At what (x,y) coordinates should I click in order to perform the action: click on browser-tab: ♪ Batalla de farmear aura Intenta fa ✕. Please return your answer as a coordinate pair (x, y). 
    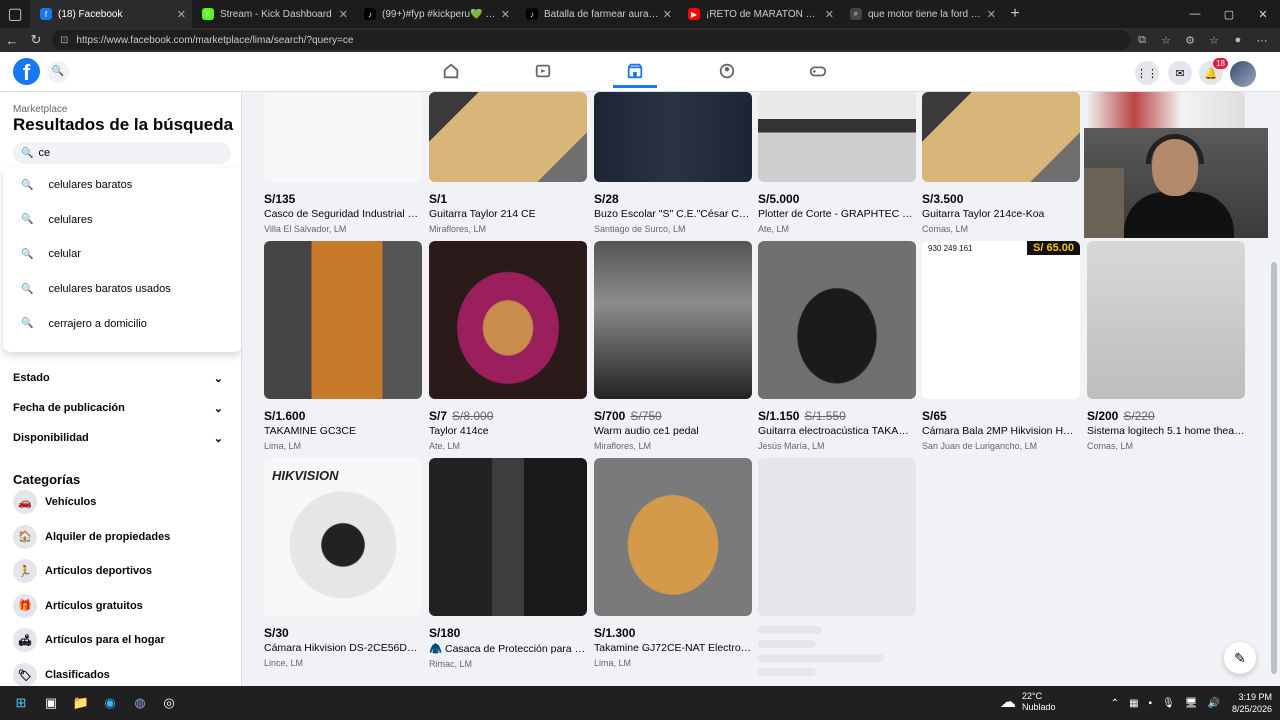
    Looking at the image, I should click on (597, 14).